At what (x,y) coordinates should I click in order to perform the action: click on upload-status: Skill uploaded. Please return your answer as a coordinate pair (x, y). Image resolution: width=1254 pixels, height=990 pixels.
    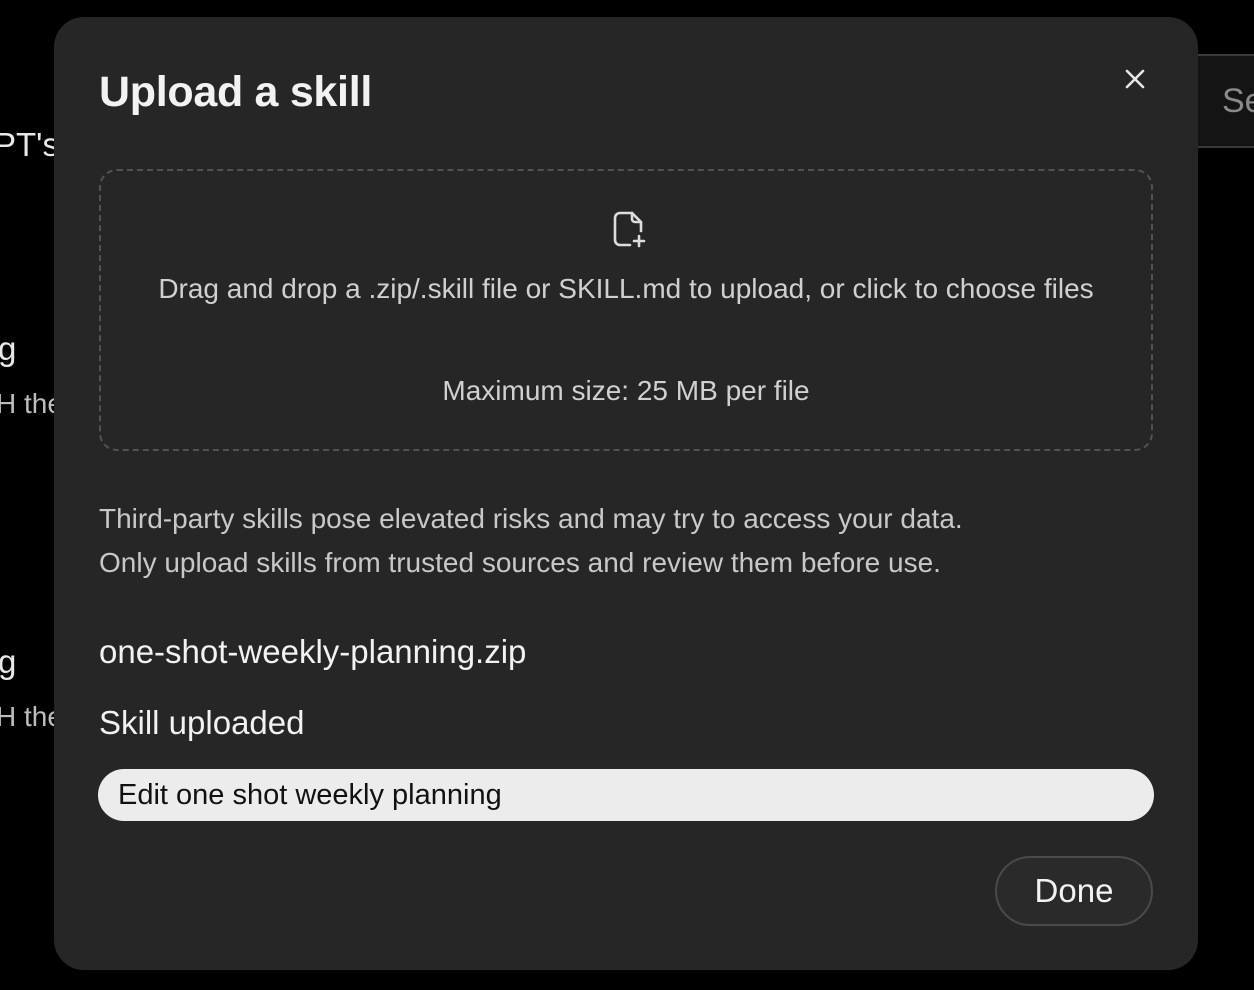
    Looking at the image, I should click on (202, 722).